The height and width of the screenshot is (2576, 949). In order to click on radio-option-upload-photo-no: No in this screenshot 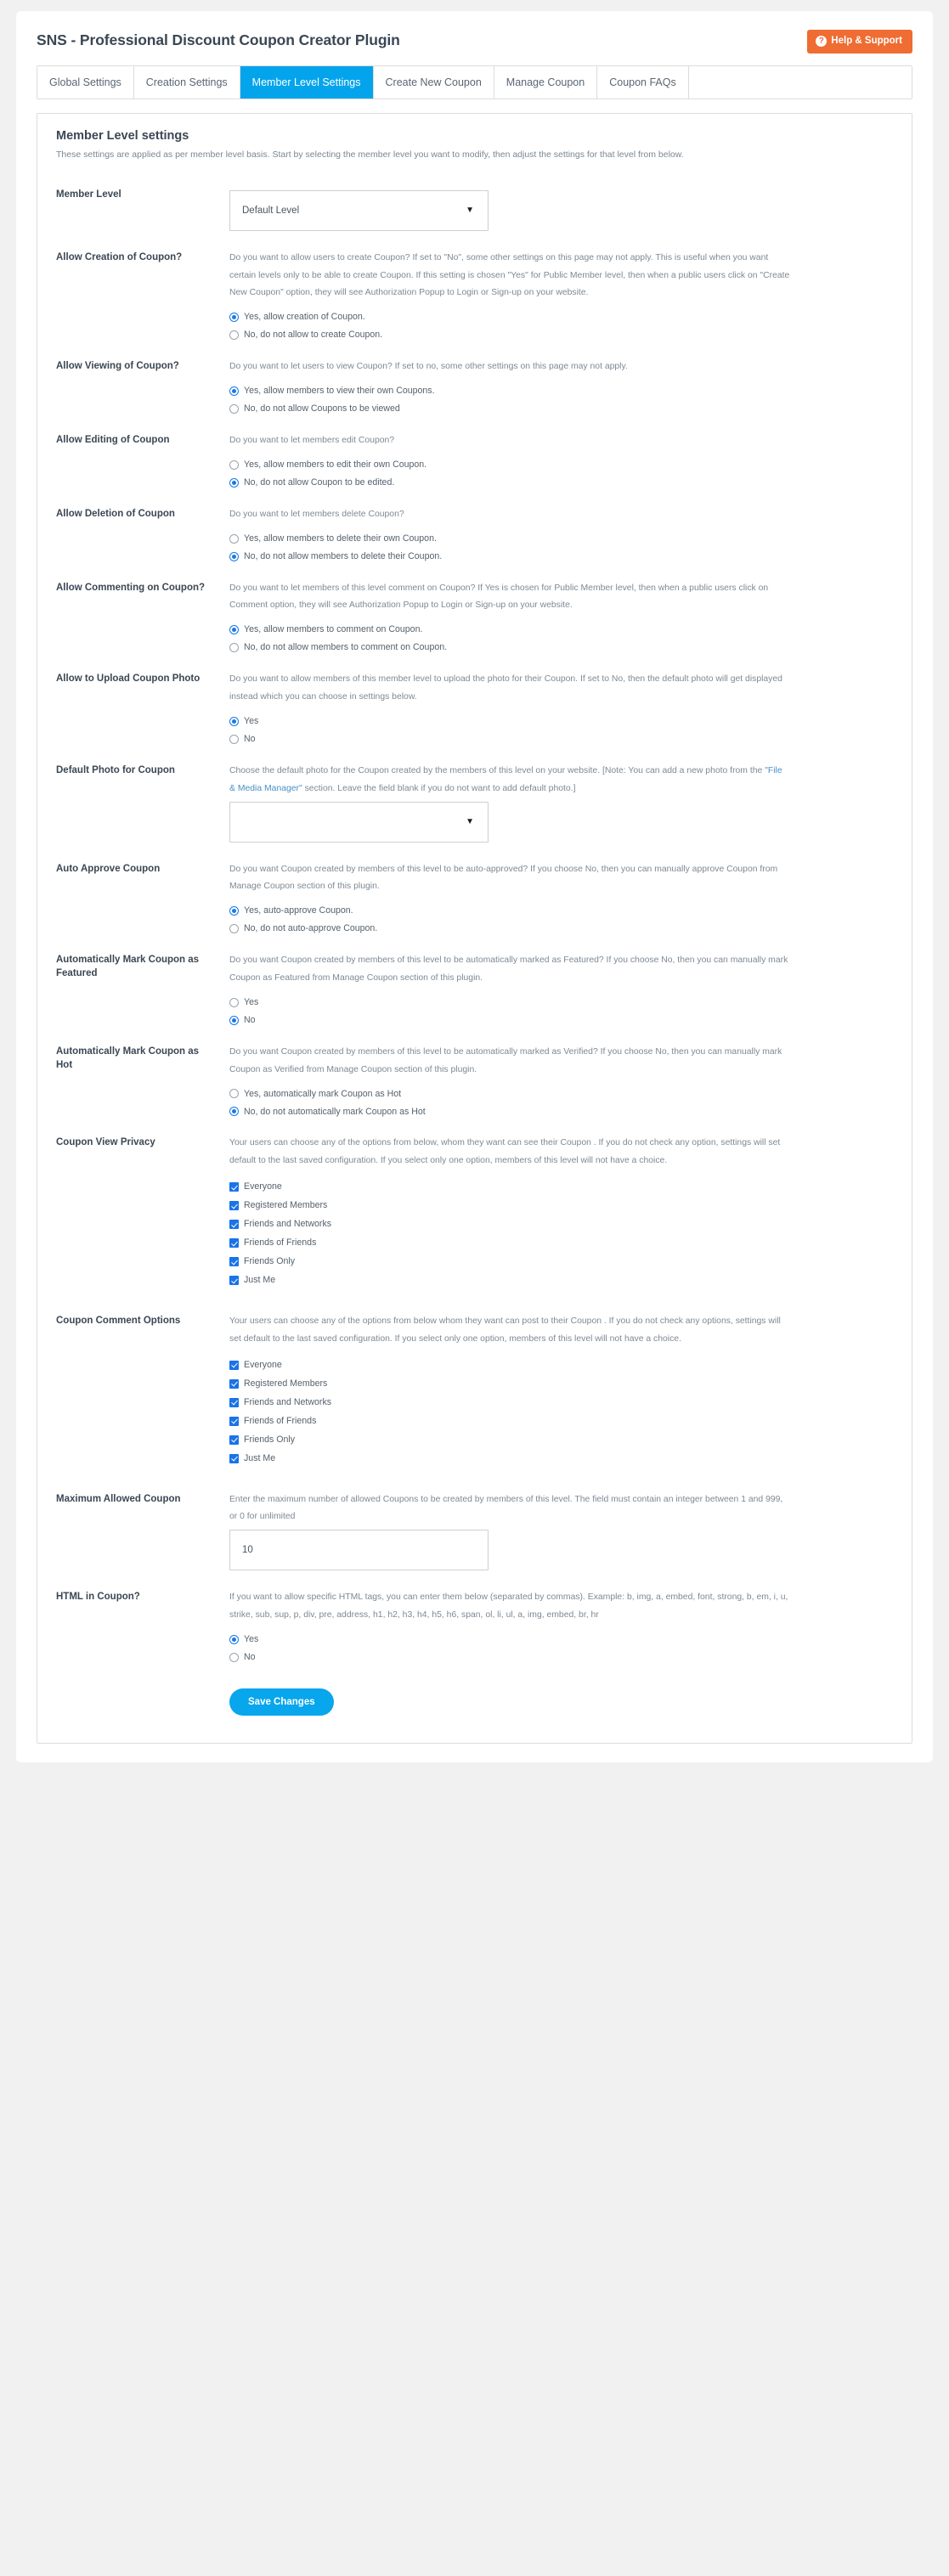, I will do `click(561, 739)`.